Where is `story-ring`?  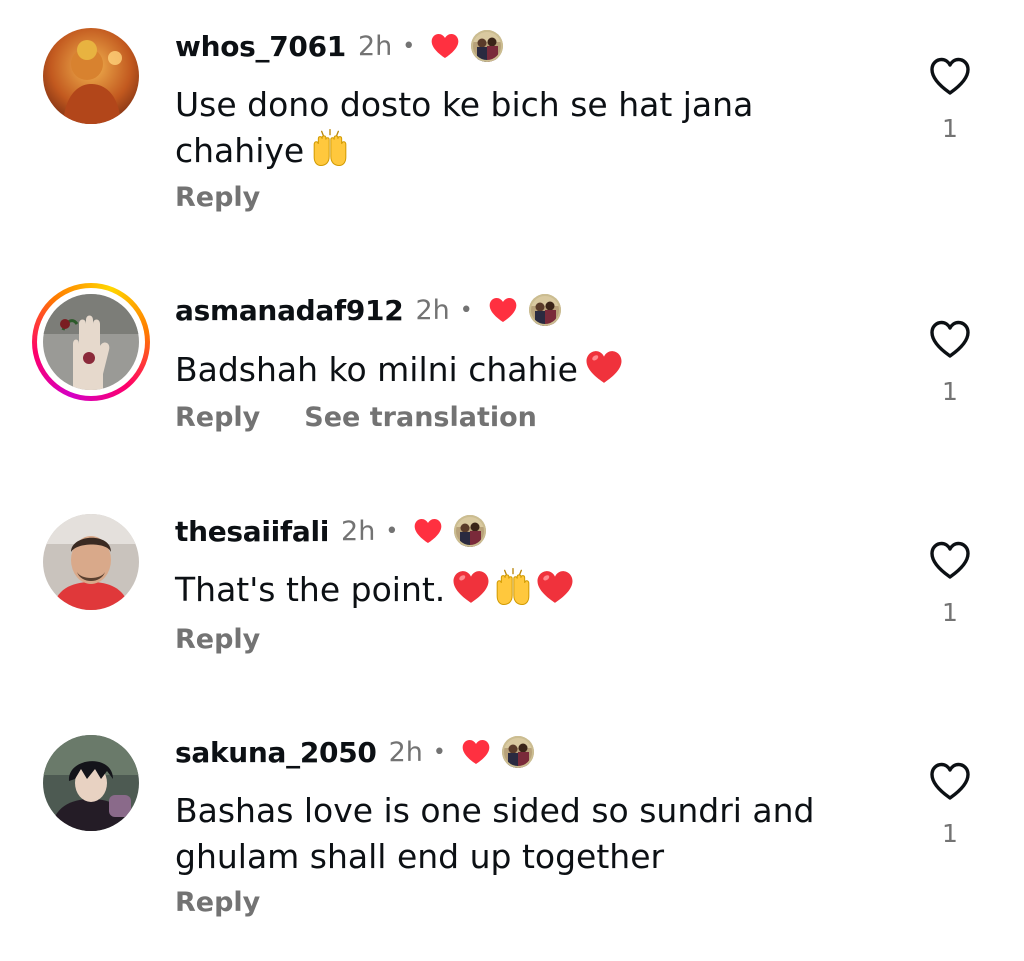
story-ring is located at coordinates (91, 342).